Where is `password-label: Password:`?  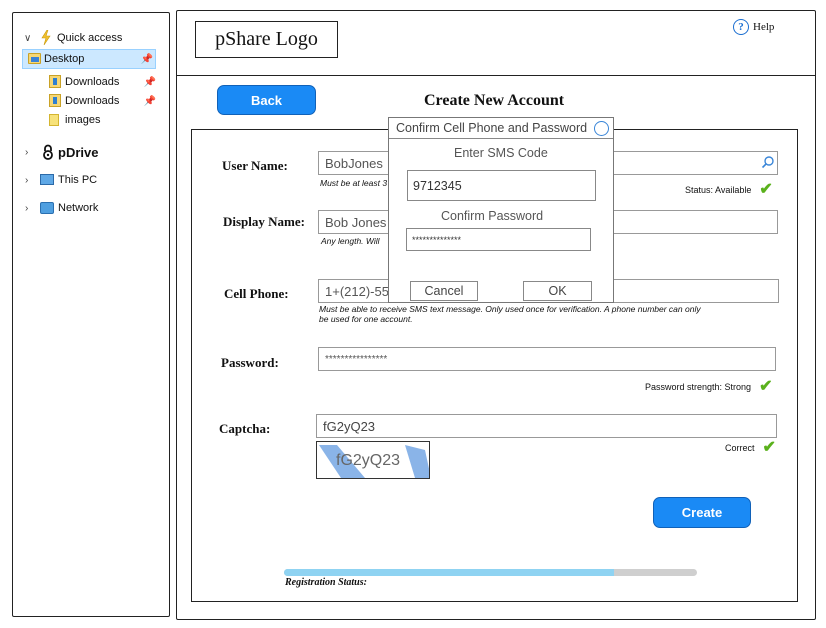 password-label: Password: is located at coordinates (250, 362).